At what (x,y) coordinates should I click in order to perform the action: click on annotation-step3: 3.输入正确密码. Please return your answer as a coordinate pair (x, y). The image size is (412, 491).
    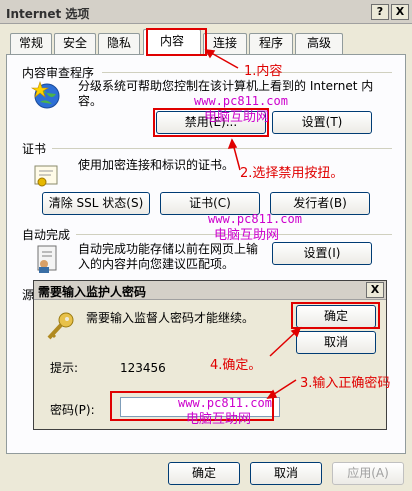
    Looking at the image, I should click on (345, 383).